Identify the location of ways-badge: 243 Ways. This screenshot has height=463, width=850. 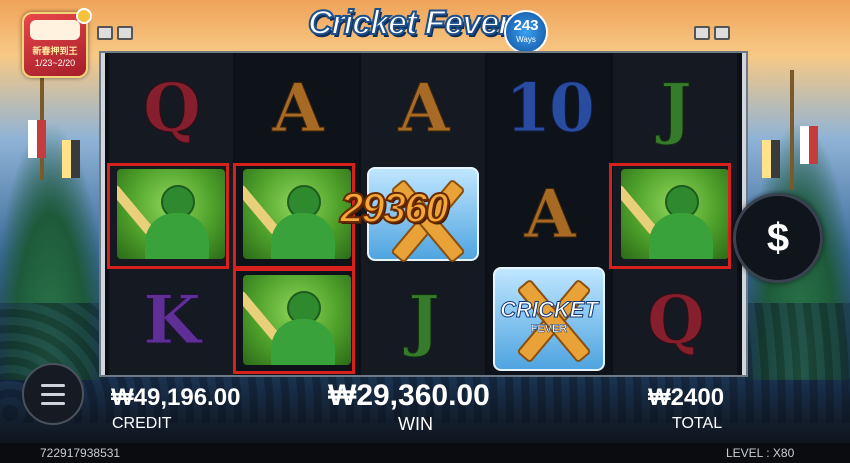
(526, 32).